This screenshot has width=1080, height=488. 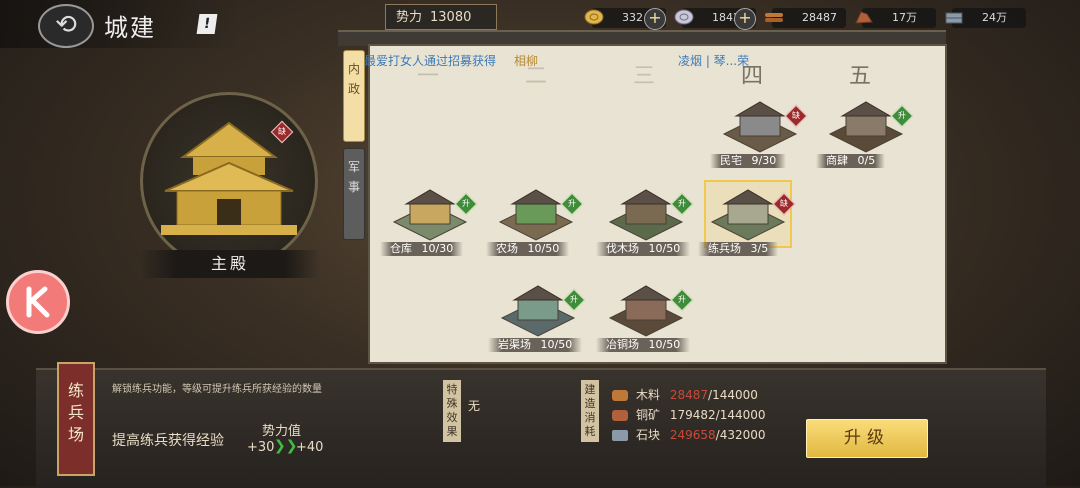 I want to click on resource-copper: 17万, so click(x=895, y=18).